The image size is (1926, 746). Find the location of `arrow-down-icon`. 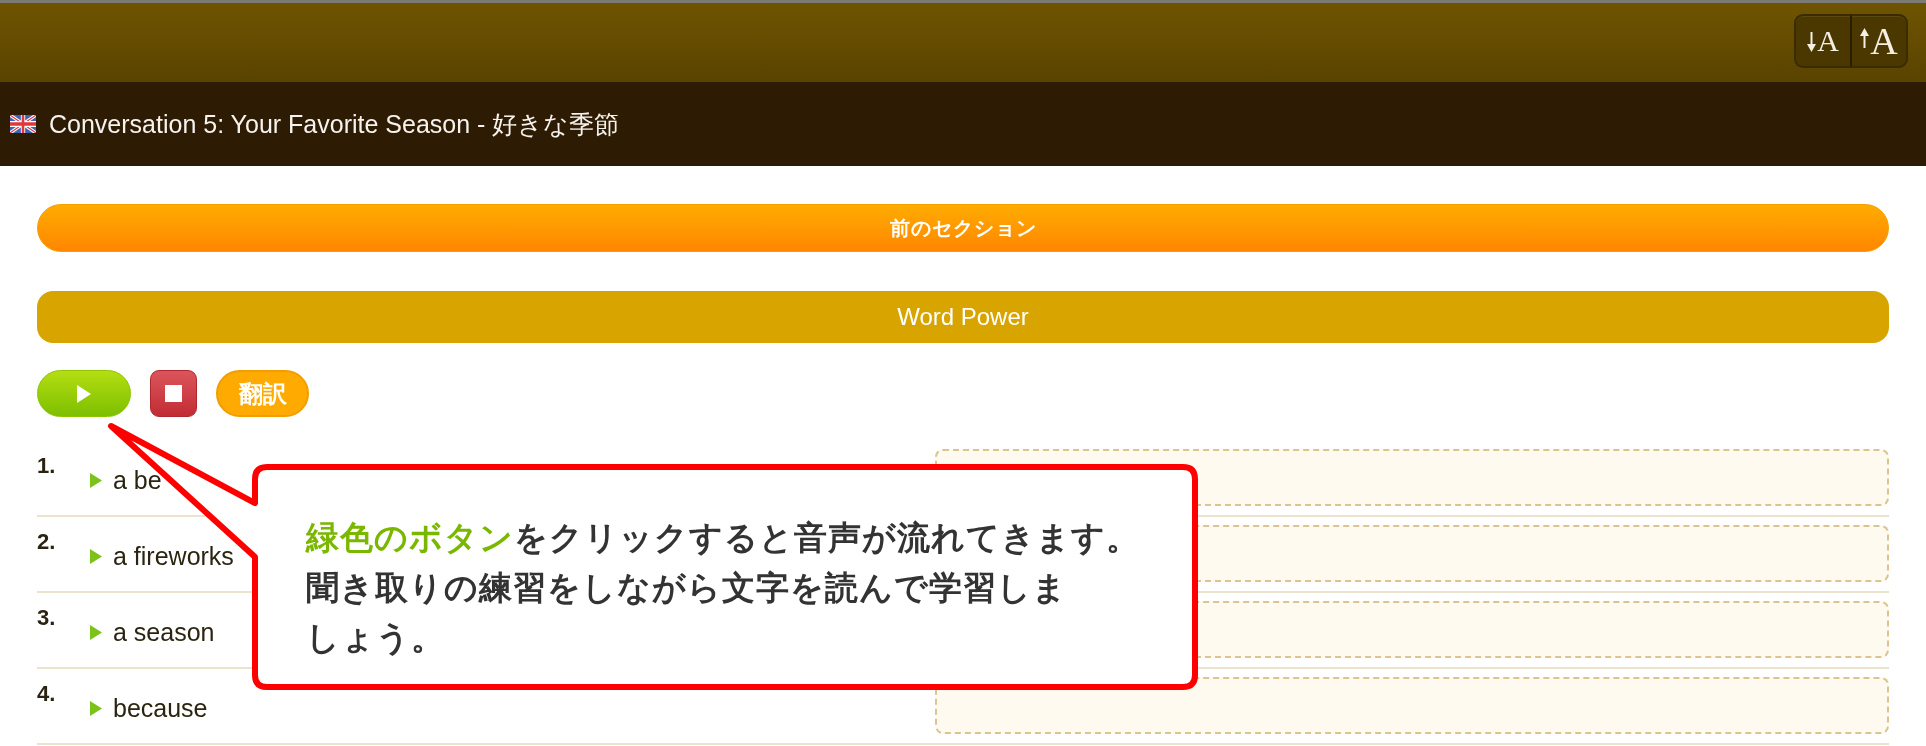

arrow-down-icon is located at coordinates (1812, 42).